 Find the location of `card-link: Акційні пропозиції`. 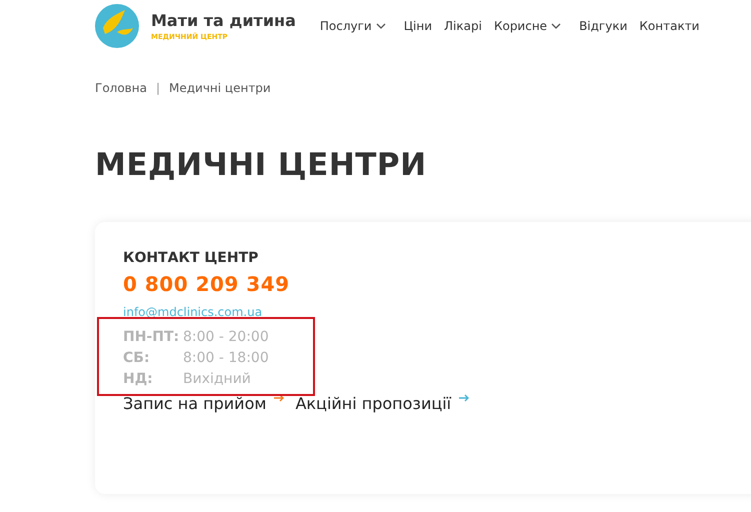

card-link: Акційні пропозиції is located at coordinates (382, 403).